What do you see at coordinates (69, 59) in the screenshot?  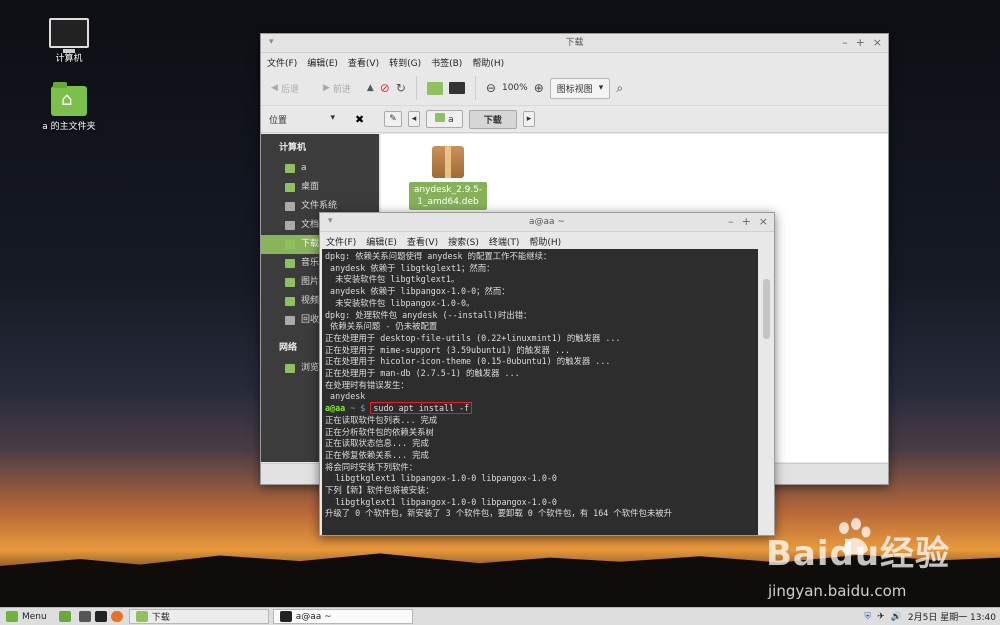 I see `desktop-icon-label: 计算机` at bounding box center [69, 59].